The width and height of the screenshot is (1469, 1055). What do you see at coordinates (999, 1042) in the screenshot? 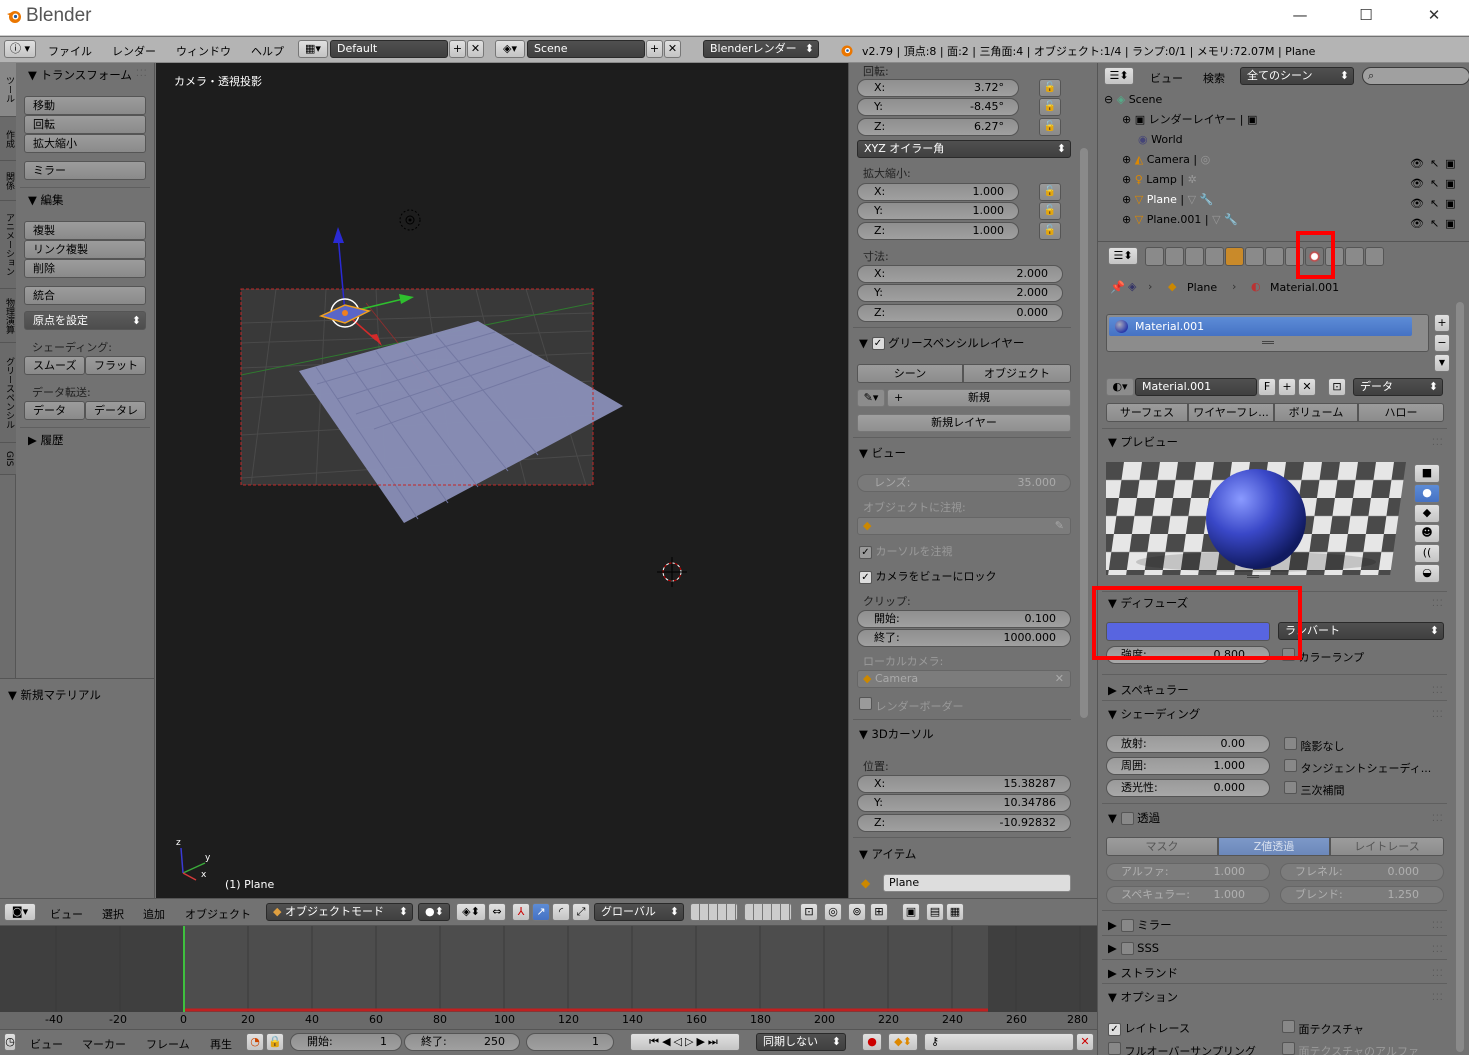
I see `keying-set-field: ⚷` at bounding box center [999, 1042].